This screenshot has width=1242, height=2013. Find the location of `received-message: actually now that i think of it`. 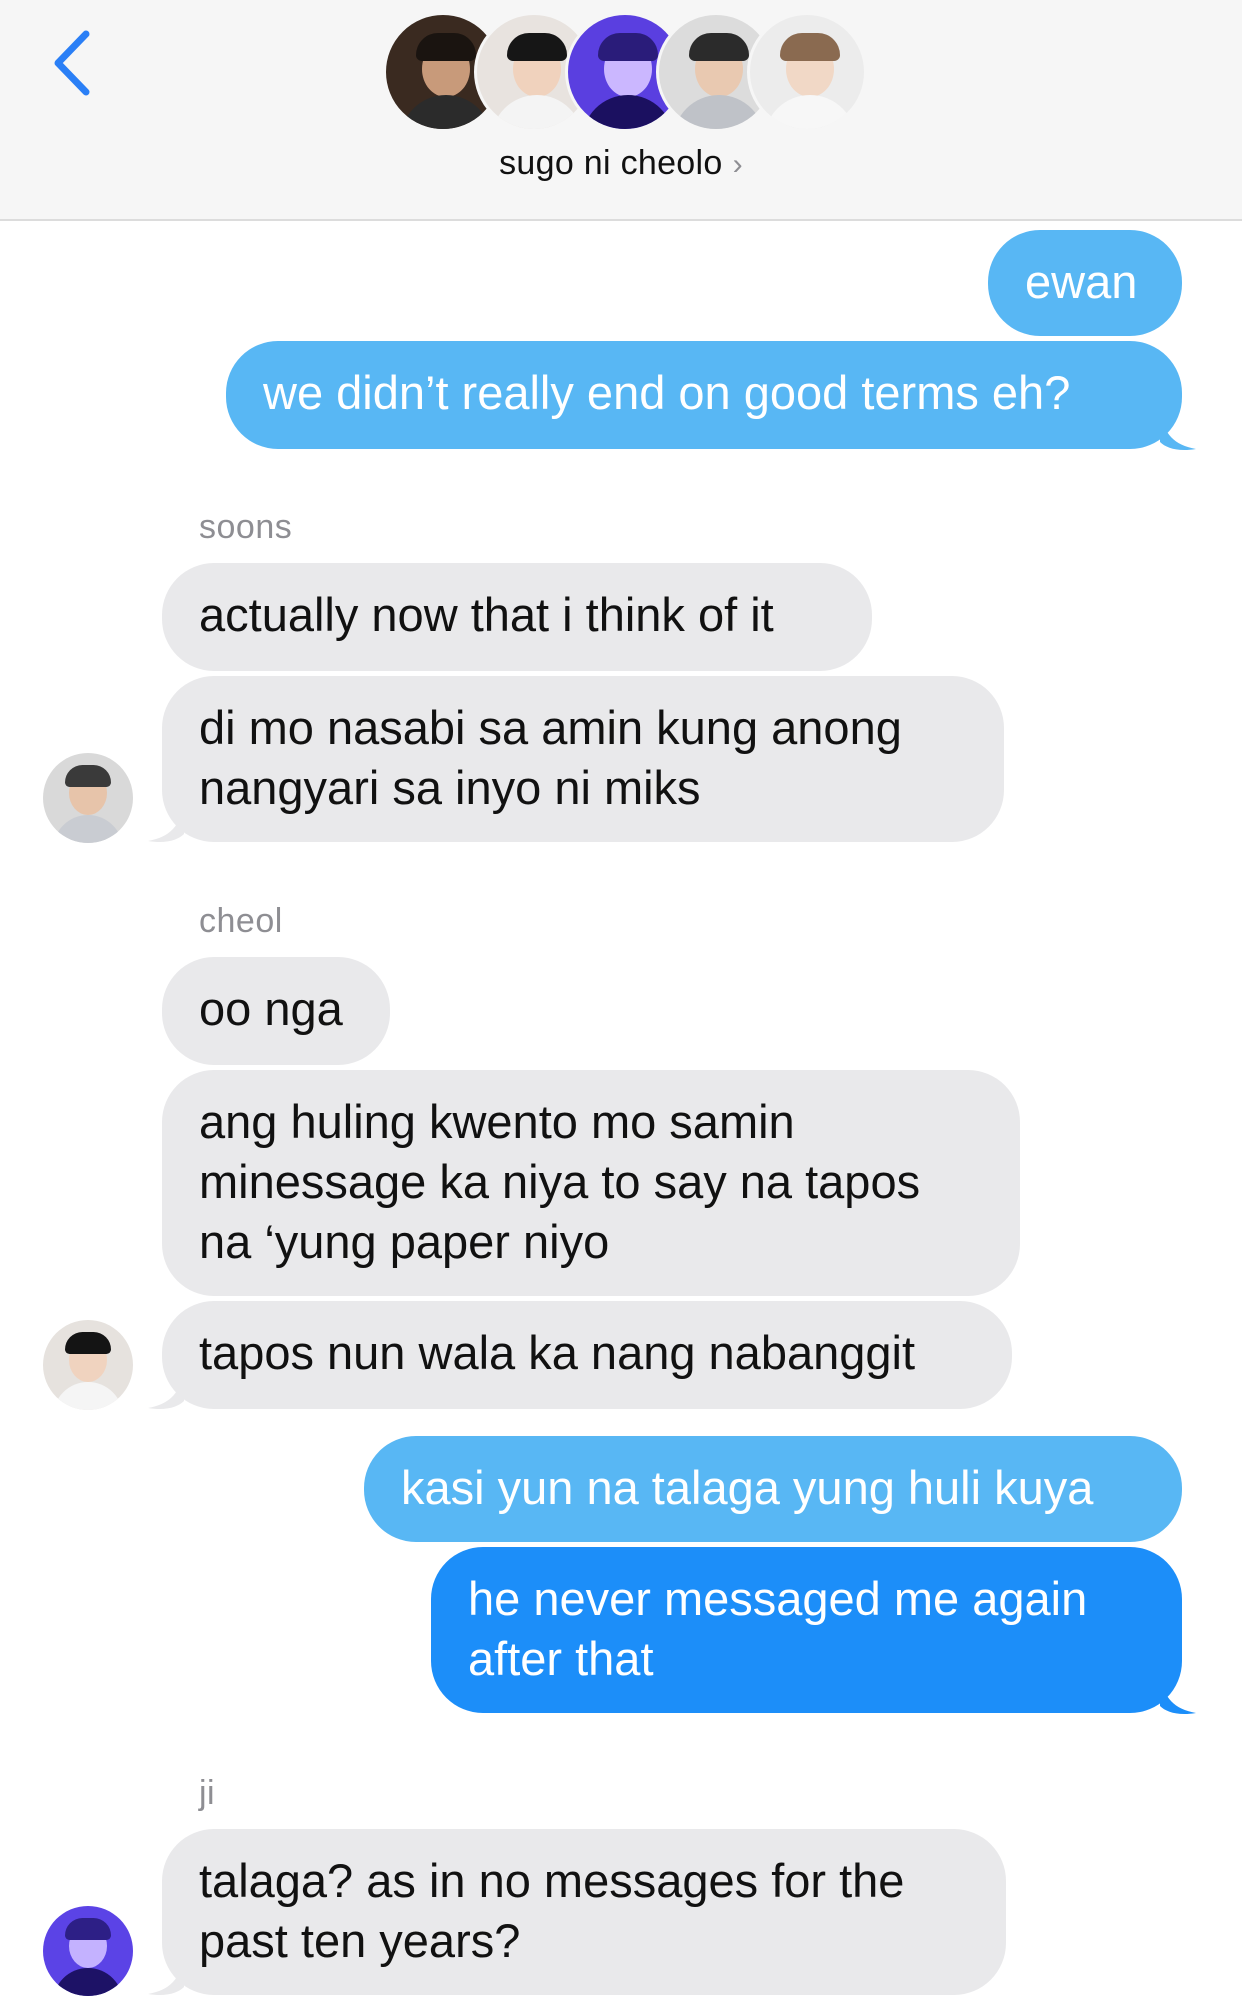

received-message: actually now that i think of it is located at coordinates (517, 617).